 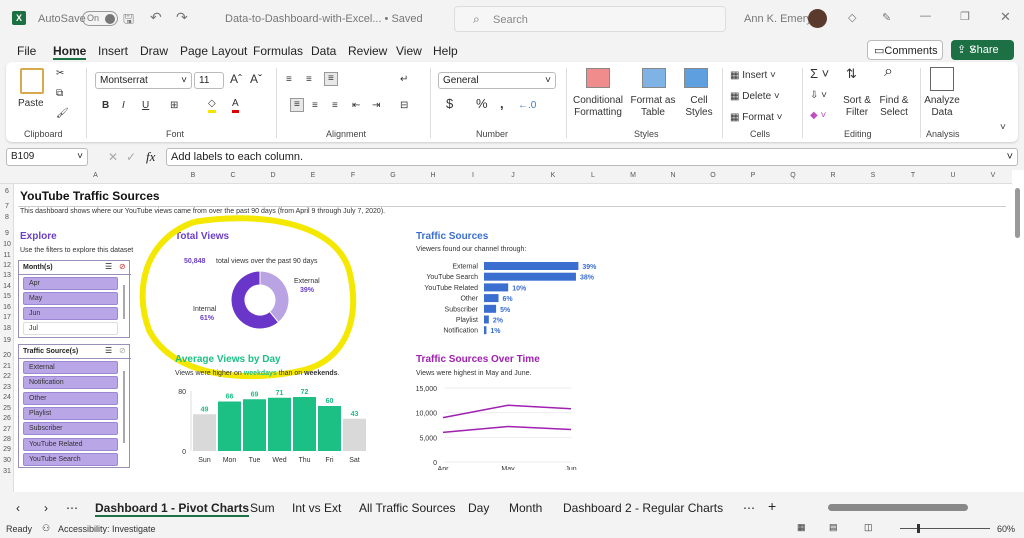 I want to click on row-header: 10, so click(x=7, y=244).